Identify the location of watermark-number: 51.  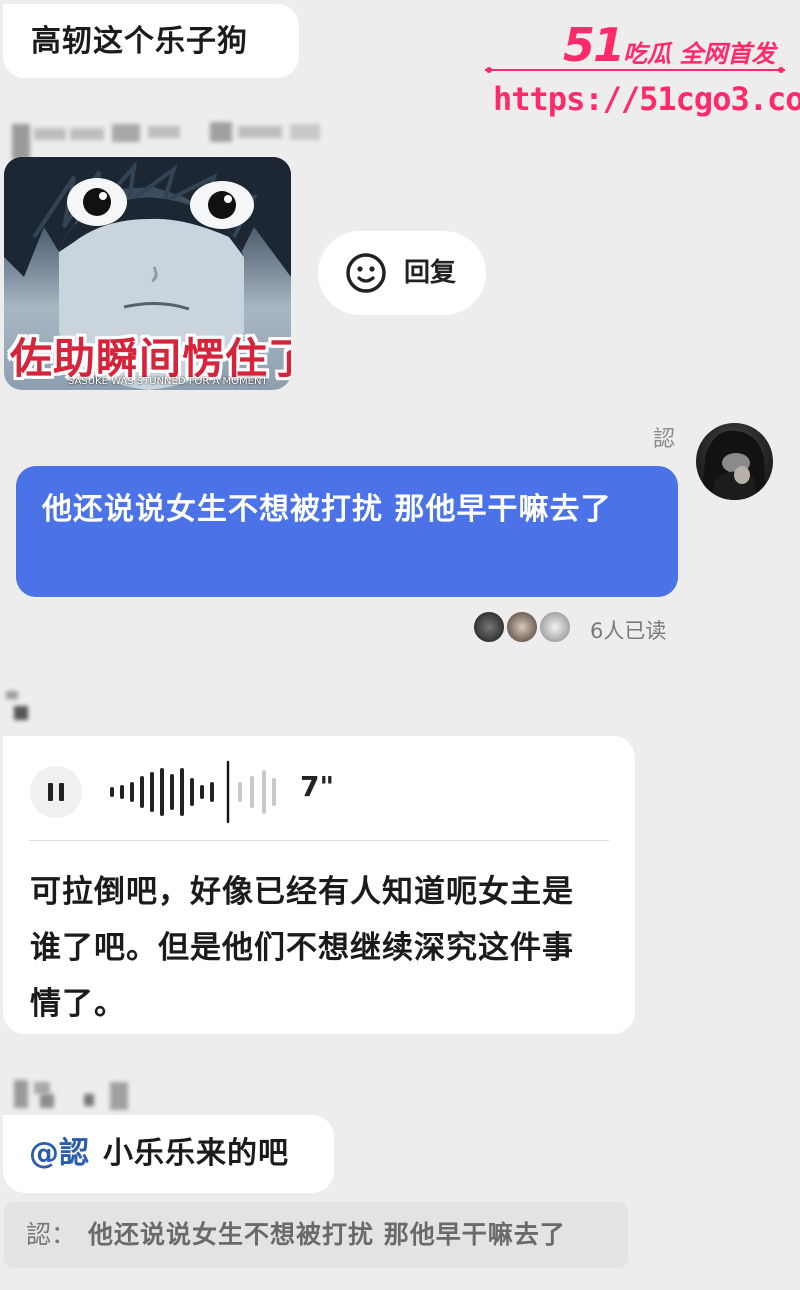
(594, 45).